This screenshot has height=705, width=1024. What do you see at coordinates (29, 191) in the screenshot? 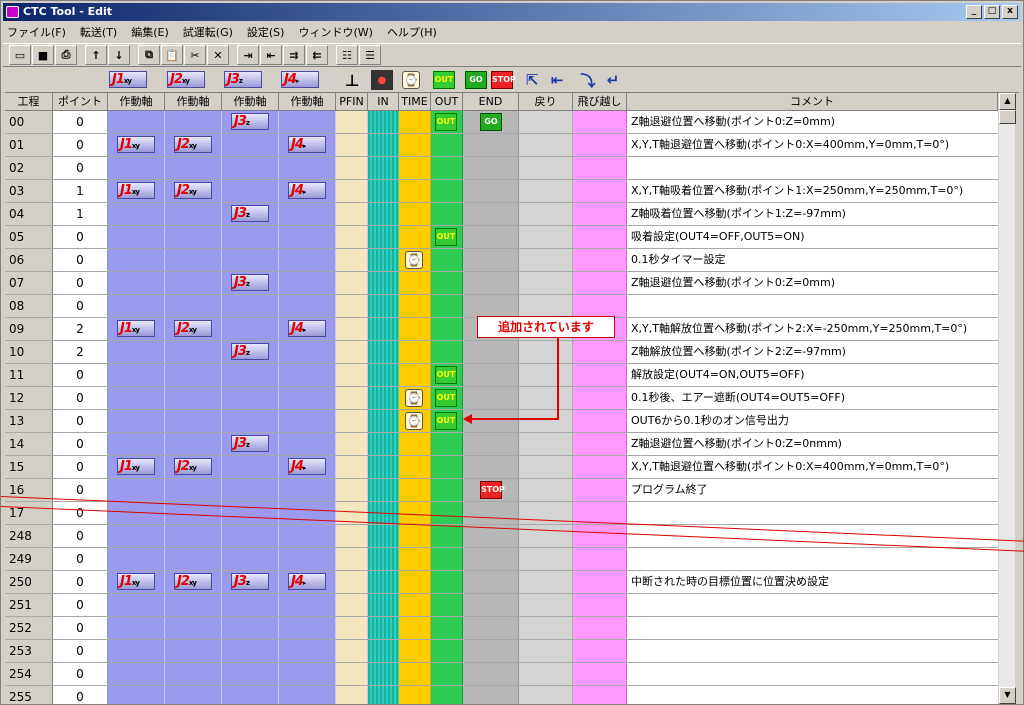
I see `step-cell: 03` at bounding box center [29, 191].